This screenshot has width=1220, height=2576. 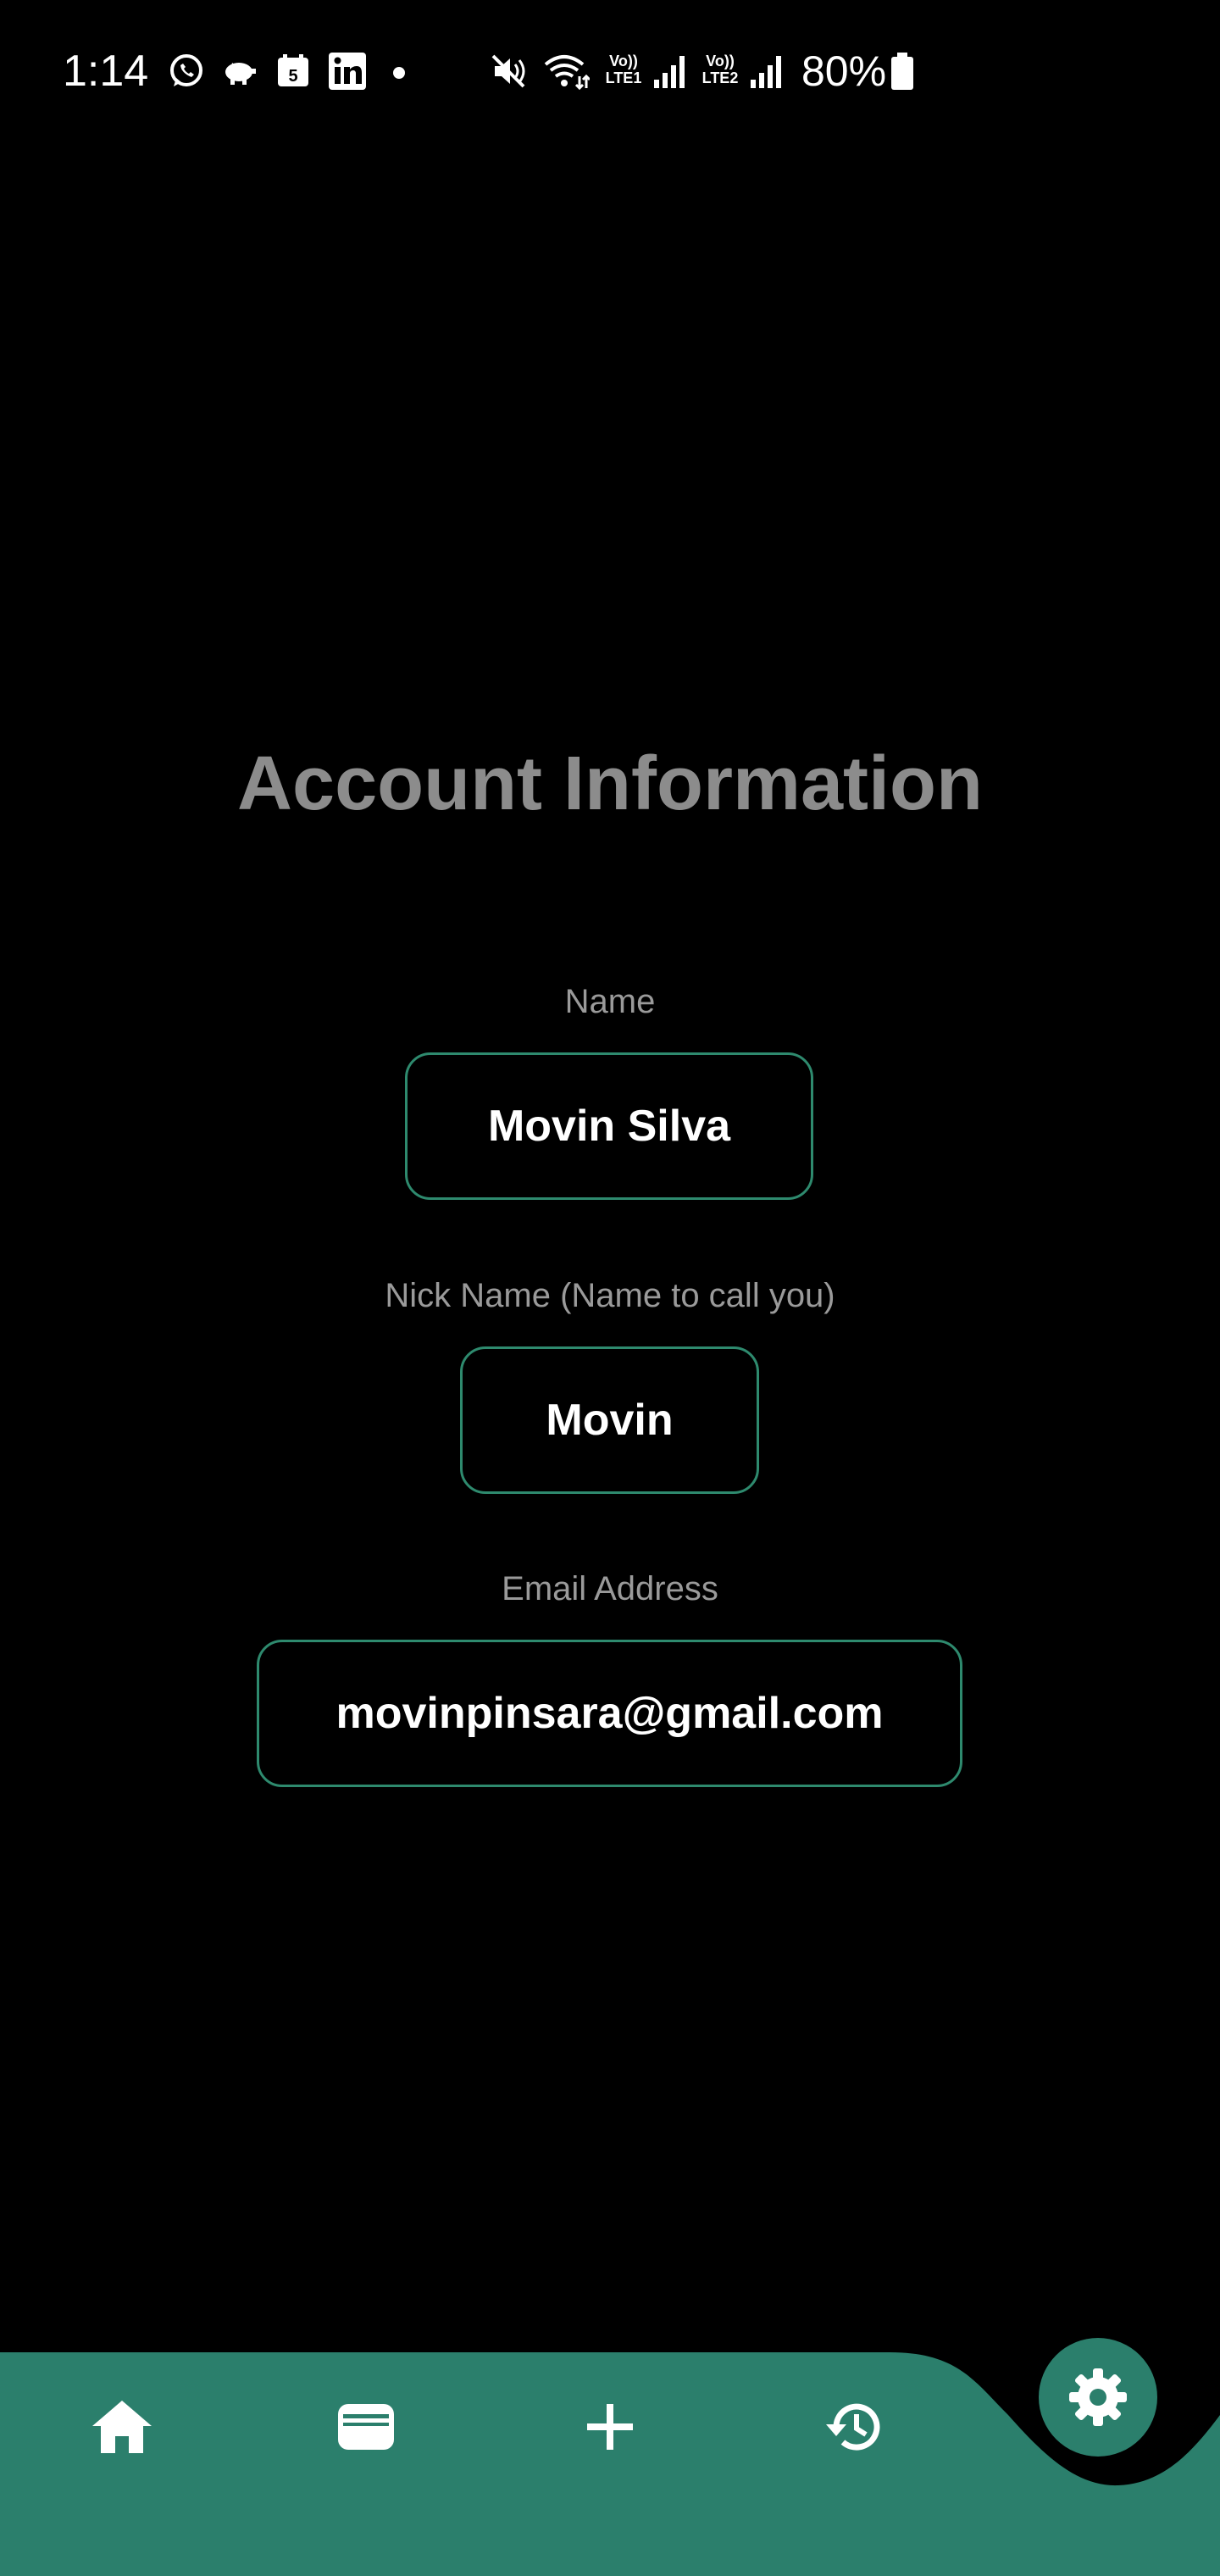 I want to click on nav-wallet, so click(x=366, y=2427).